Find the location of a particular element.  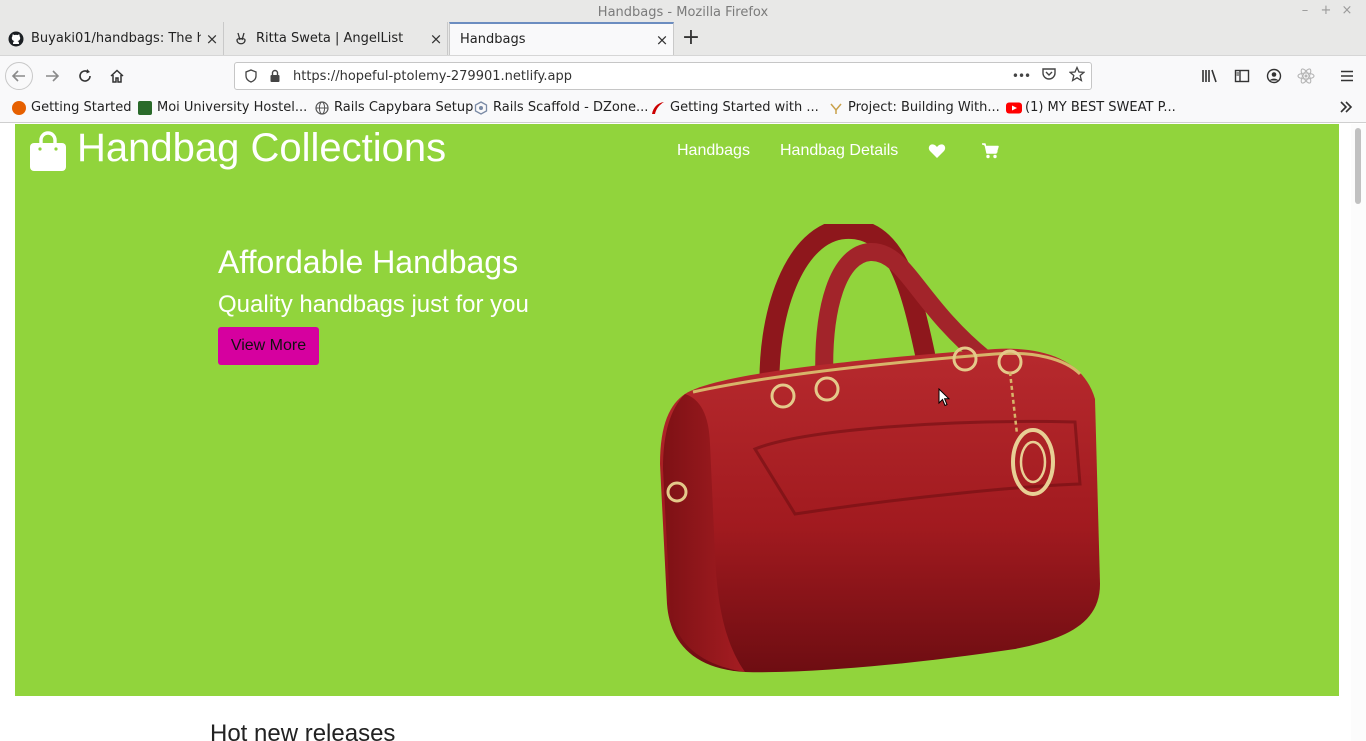

library-icon is located at coordinates (1209, 76).